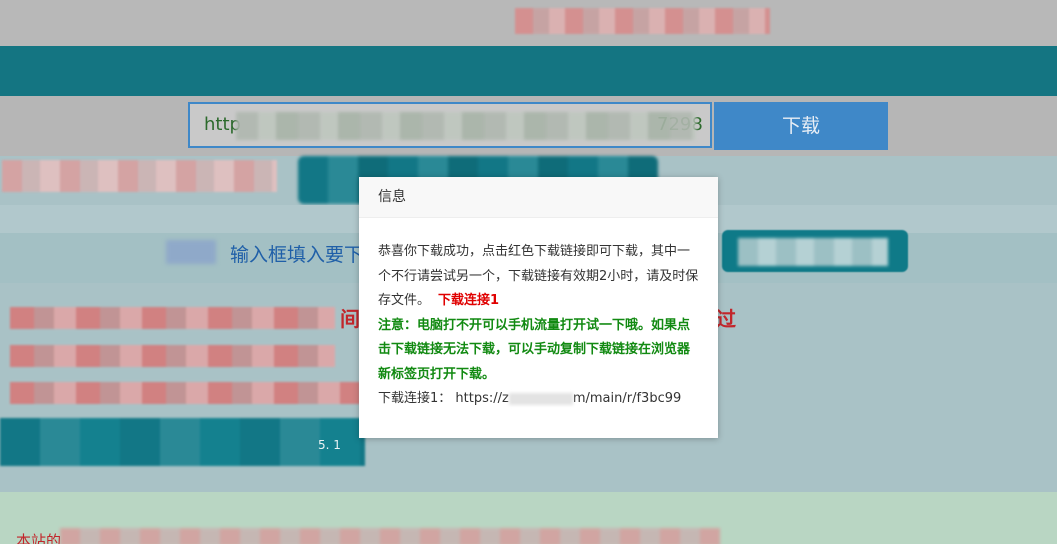  Describe the element at coordinates (390, 536) in the screenshot. I see `footer-redaction` at that location.